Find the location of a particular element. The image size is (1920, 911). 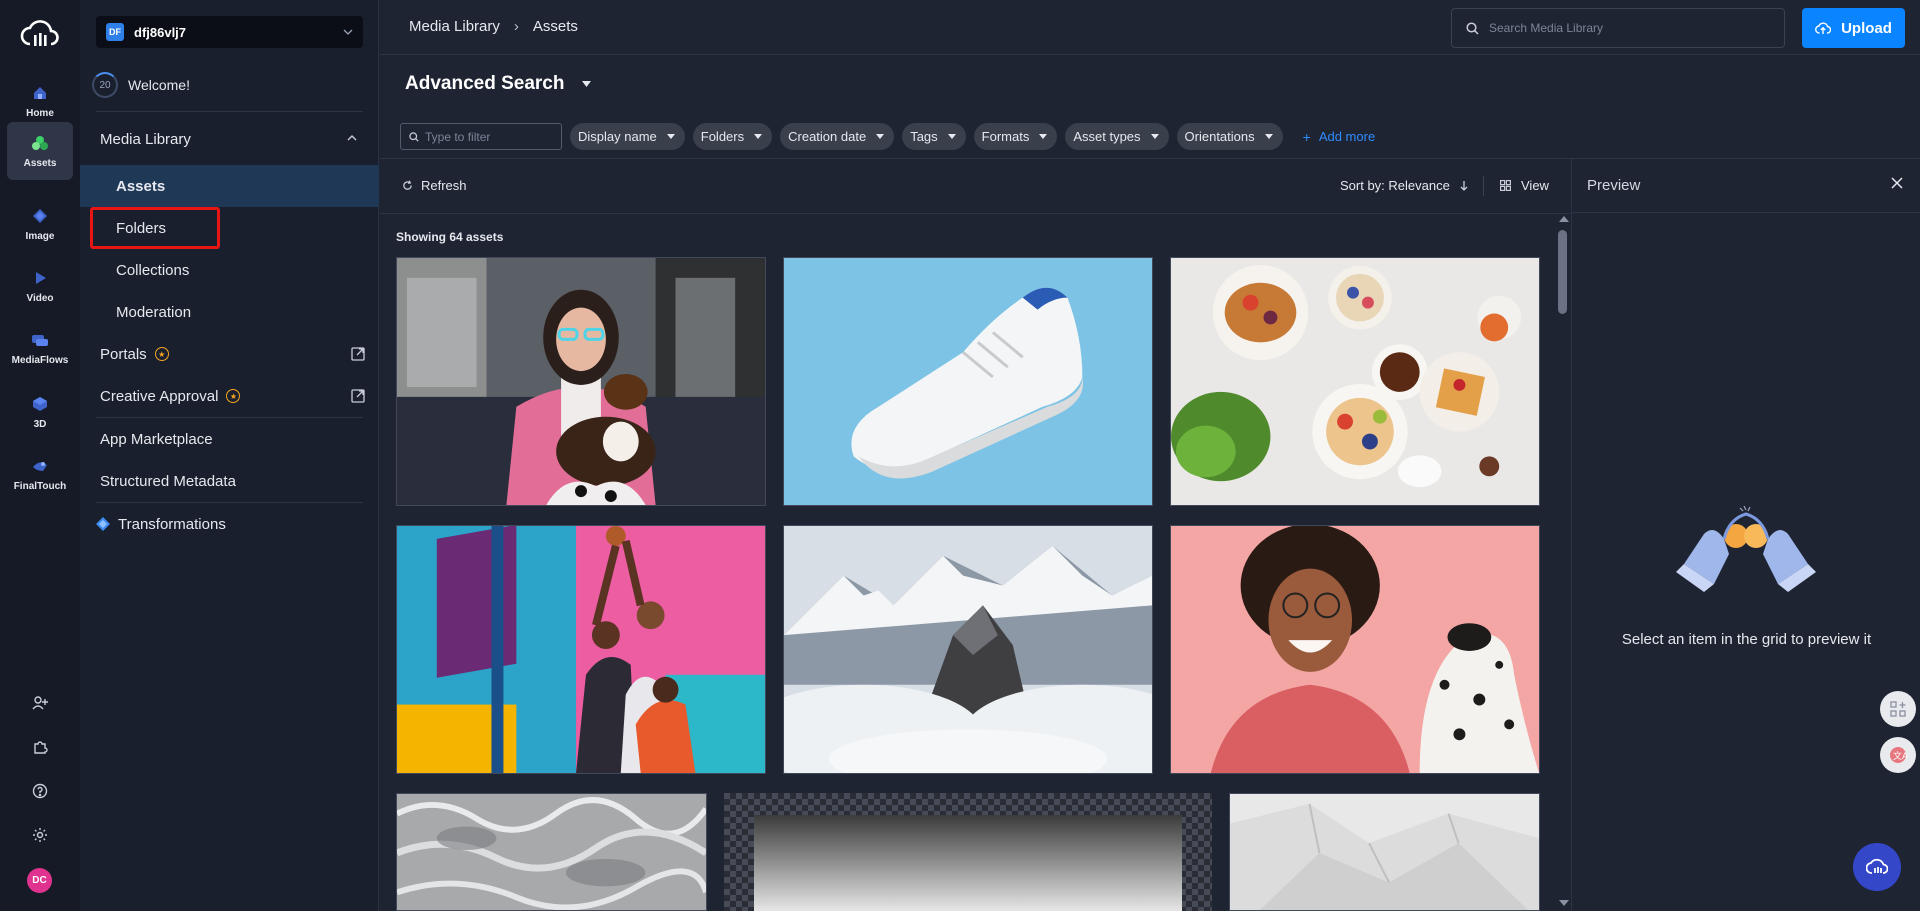

apps-widget-icon is located at coordinates (1898, 709).